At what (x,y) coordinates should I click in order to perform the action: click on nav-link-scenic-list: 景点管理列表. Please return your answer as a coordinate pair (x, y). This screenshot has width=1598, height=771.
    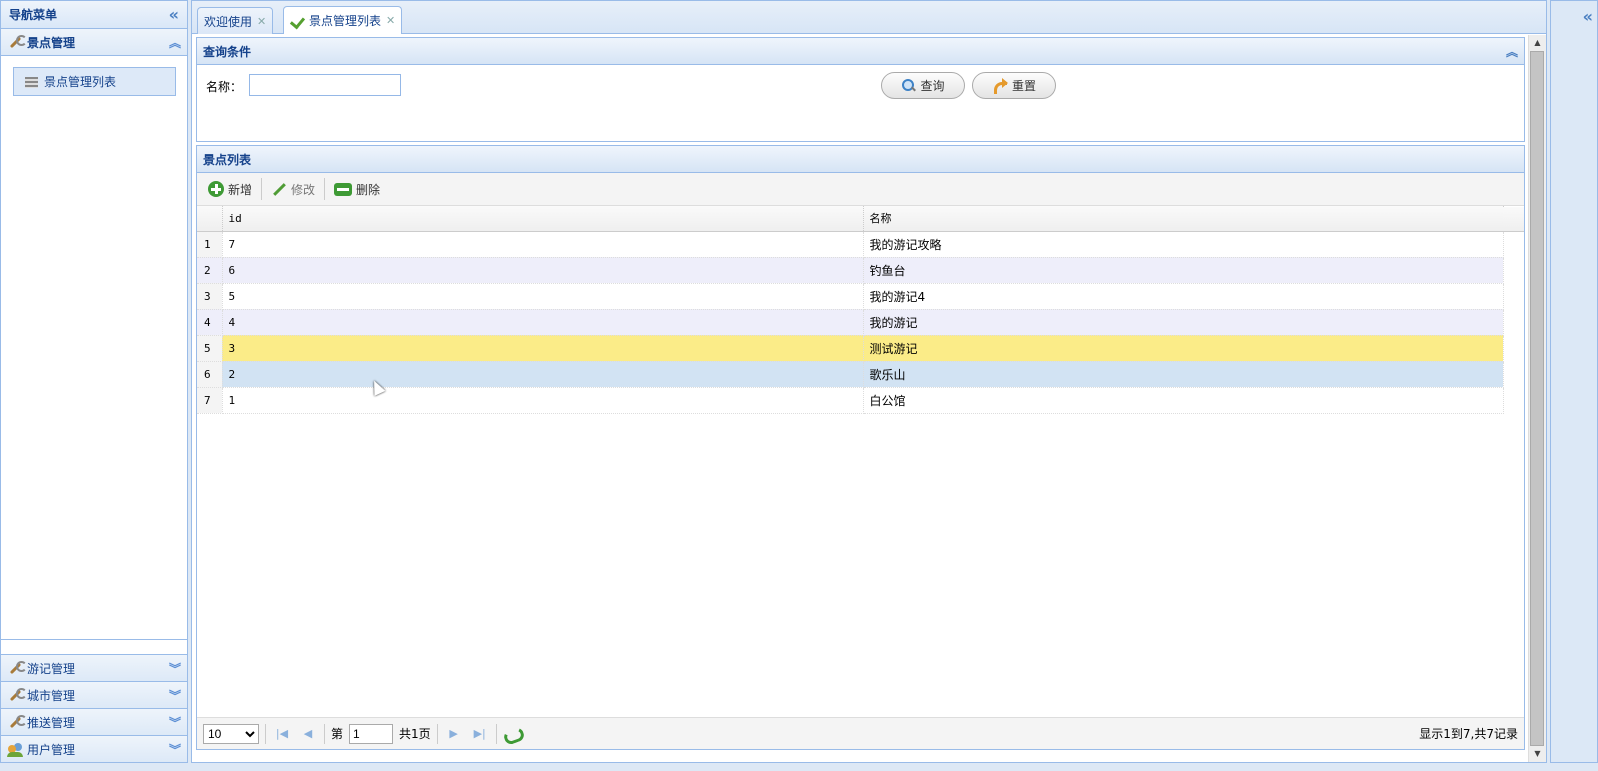
    Looking at the image, I should click on (94, 81).